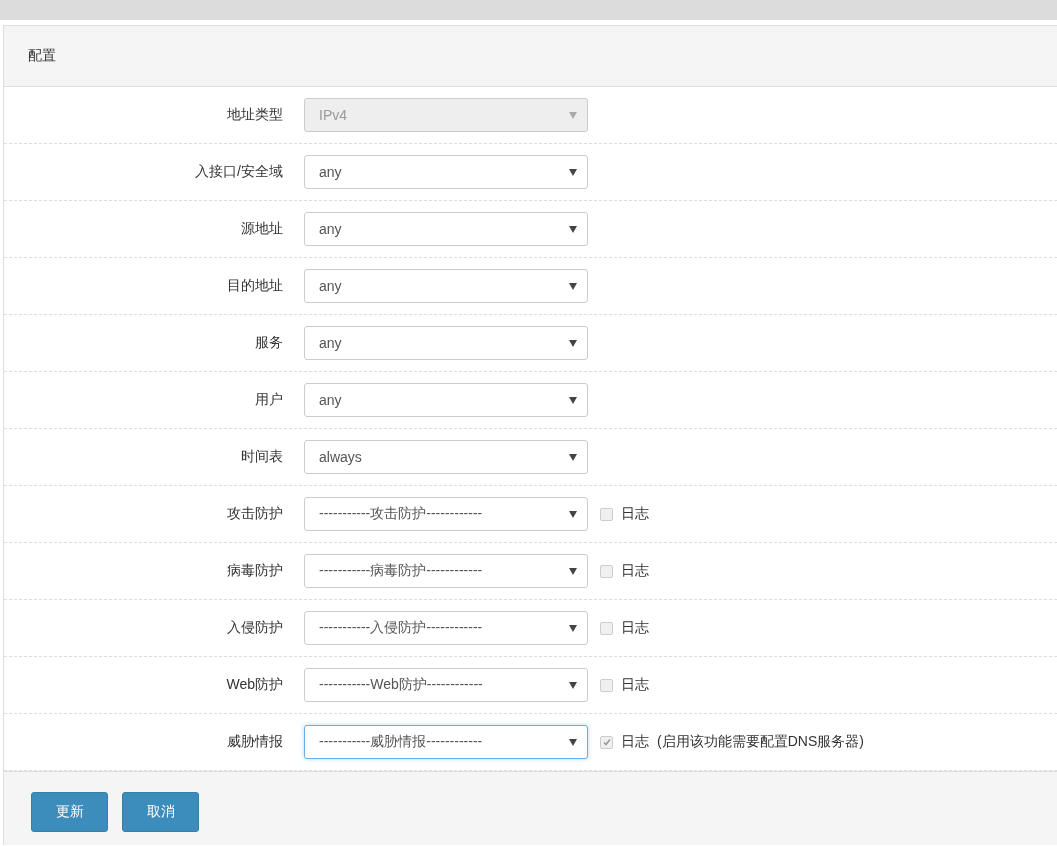 Image resolution: width=1057 pixels, height=846 pixels. What do you see at coordinates (239, 172) in the screenshot?
I see `field-label: 入接口/安全域` at bounding box center [239, 172].